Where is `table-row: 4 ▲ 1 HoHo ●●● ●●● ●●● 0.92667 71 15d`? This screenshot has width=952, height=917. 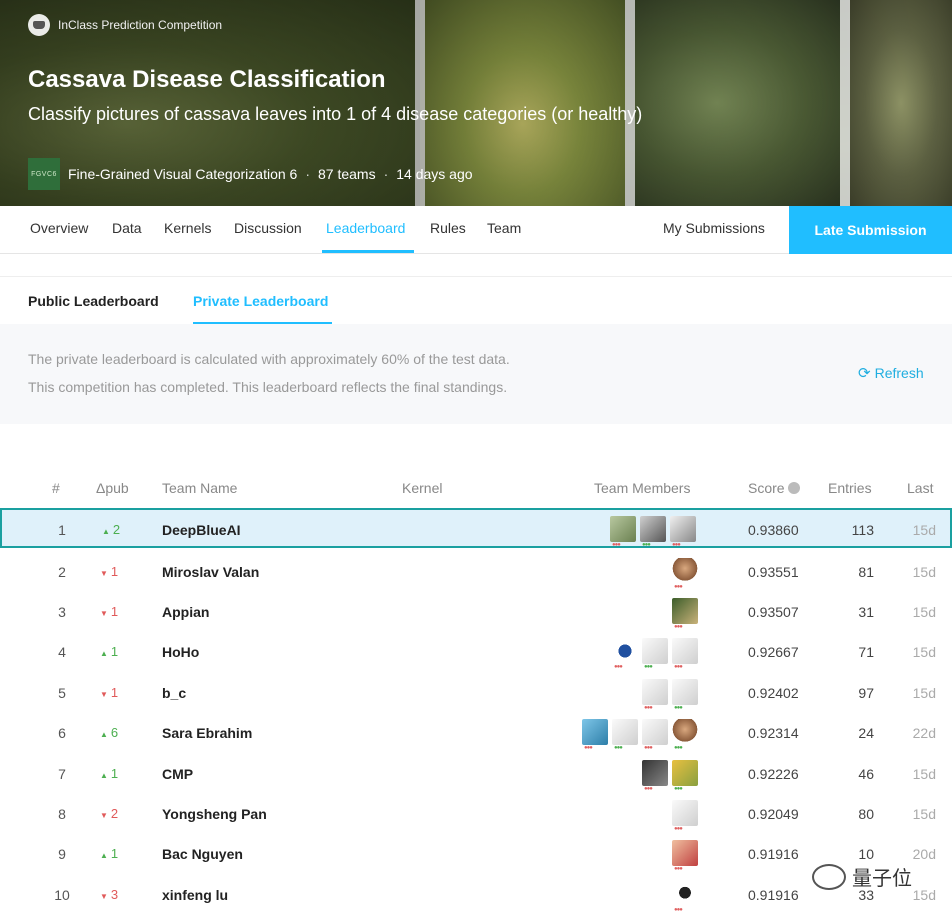
table-row: 4 ▲ 1 HoHo ●●● ●●● ●●● 0.92667 71 15d is located at coordinates (476, 652).